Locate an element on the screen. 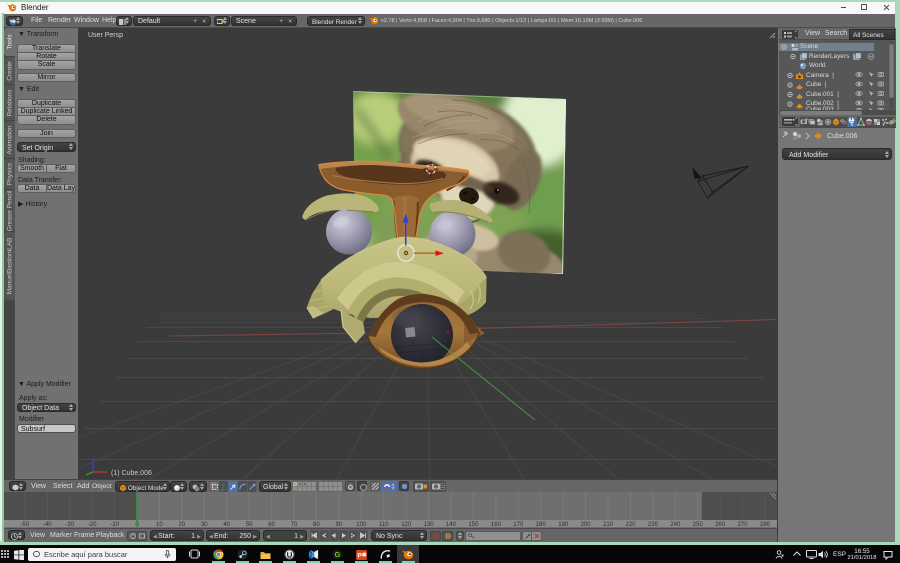 The image size is (900, 563). svg-text: -10 is located at coordinates (114, 524).